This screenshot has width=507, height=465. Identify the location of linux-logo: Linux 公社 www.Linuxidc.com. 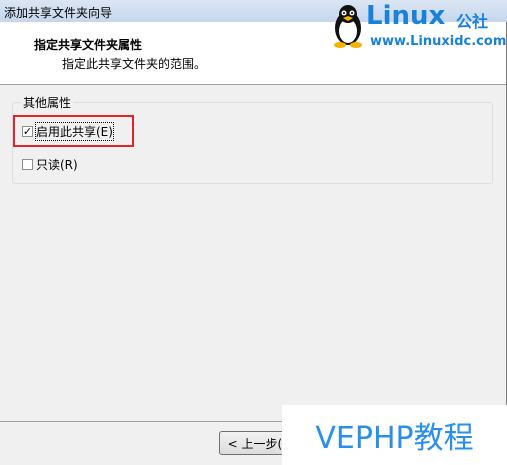
(418, 26).